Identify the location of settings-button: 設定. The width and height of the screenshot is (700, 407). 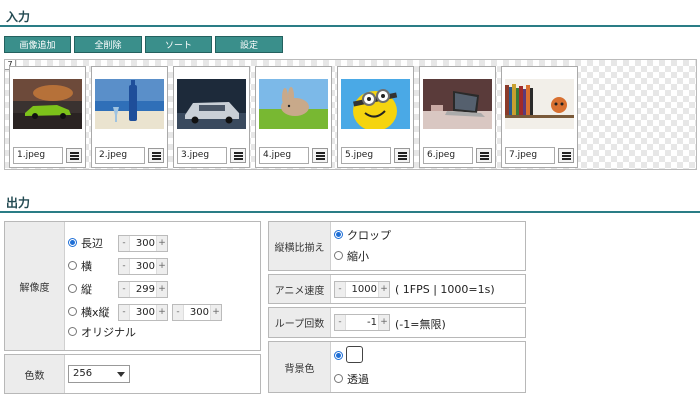
(249, 44).